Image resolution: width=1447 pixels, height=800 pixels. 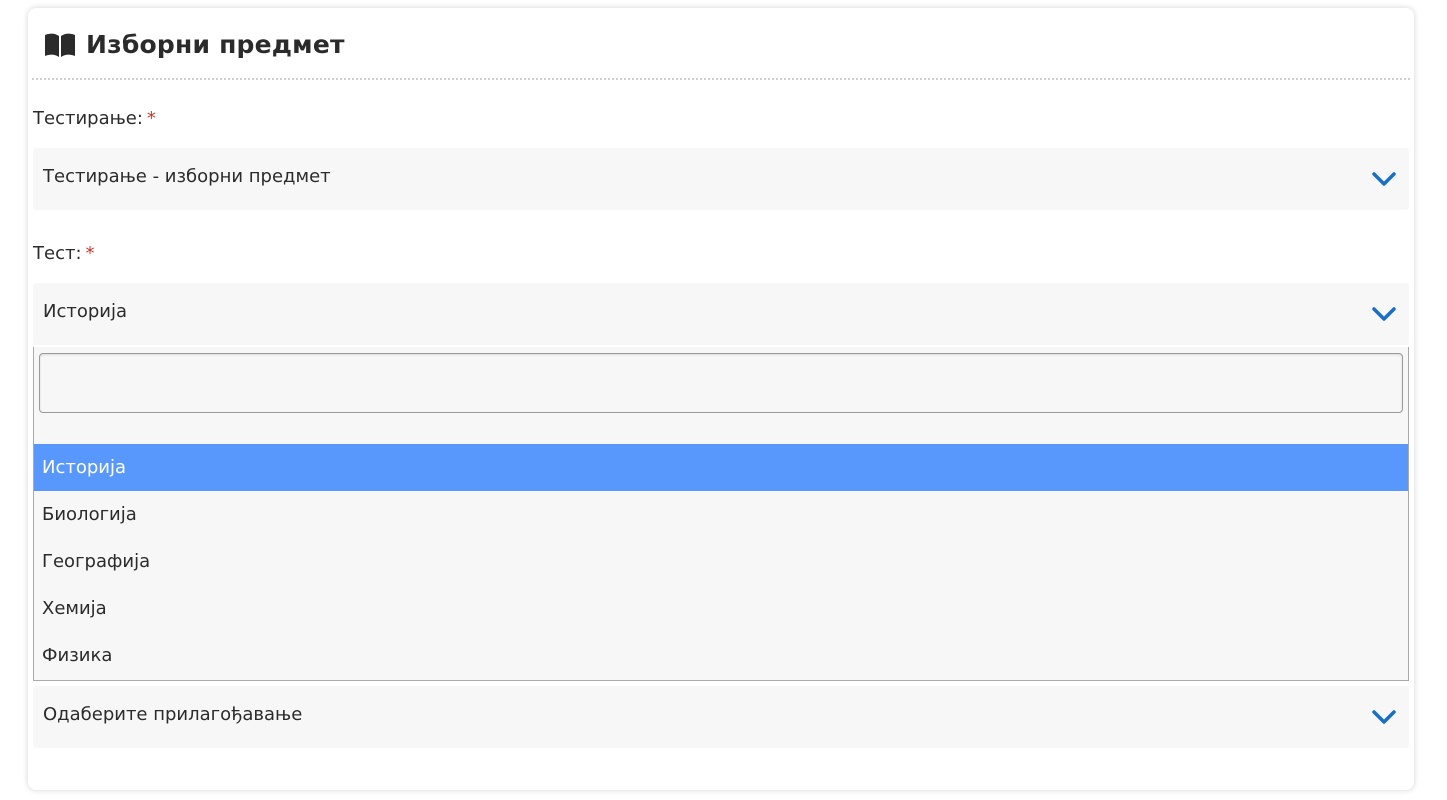 I want to click on testing-select-value: Тестирање - изборни предмет, so click(x=187, y=176).